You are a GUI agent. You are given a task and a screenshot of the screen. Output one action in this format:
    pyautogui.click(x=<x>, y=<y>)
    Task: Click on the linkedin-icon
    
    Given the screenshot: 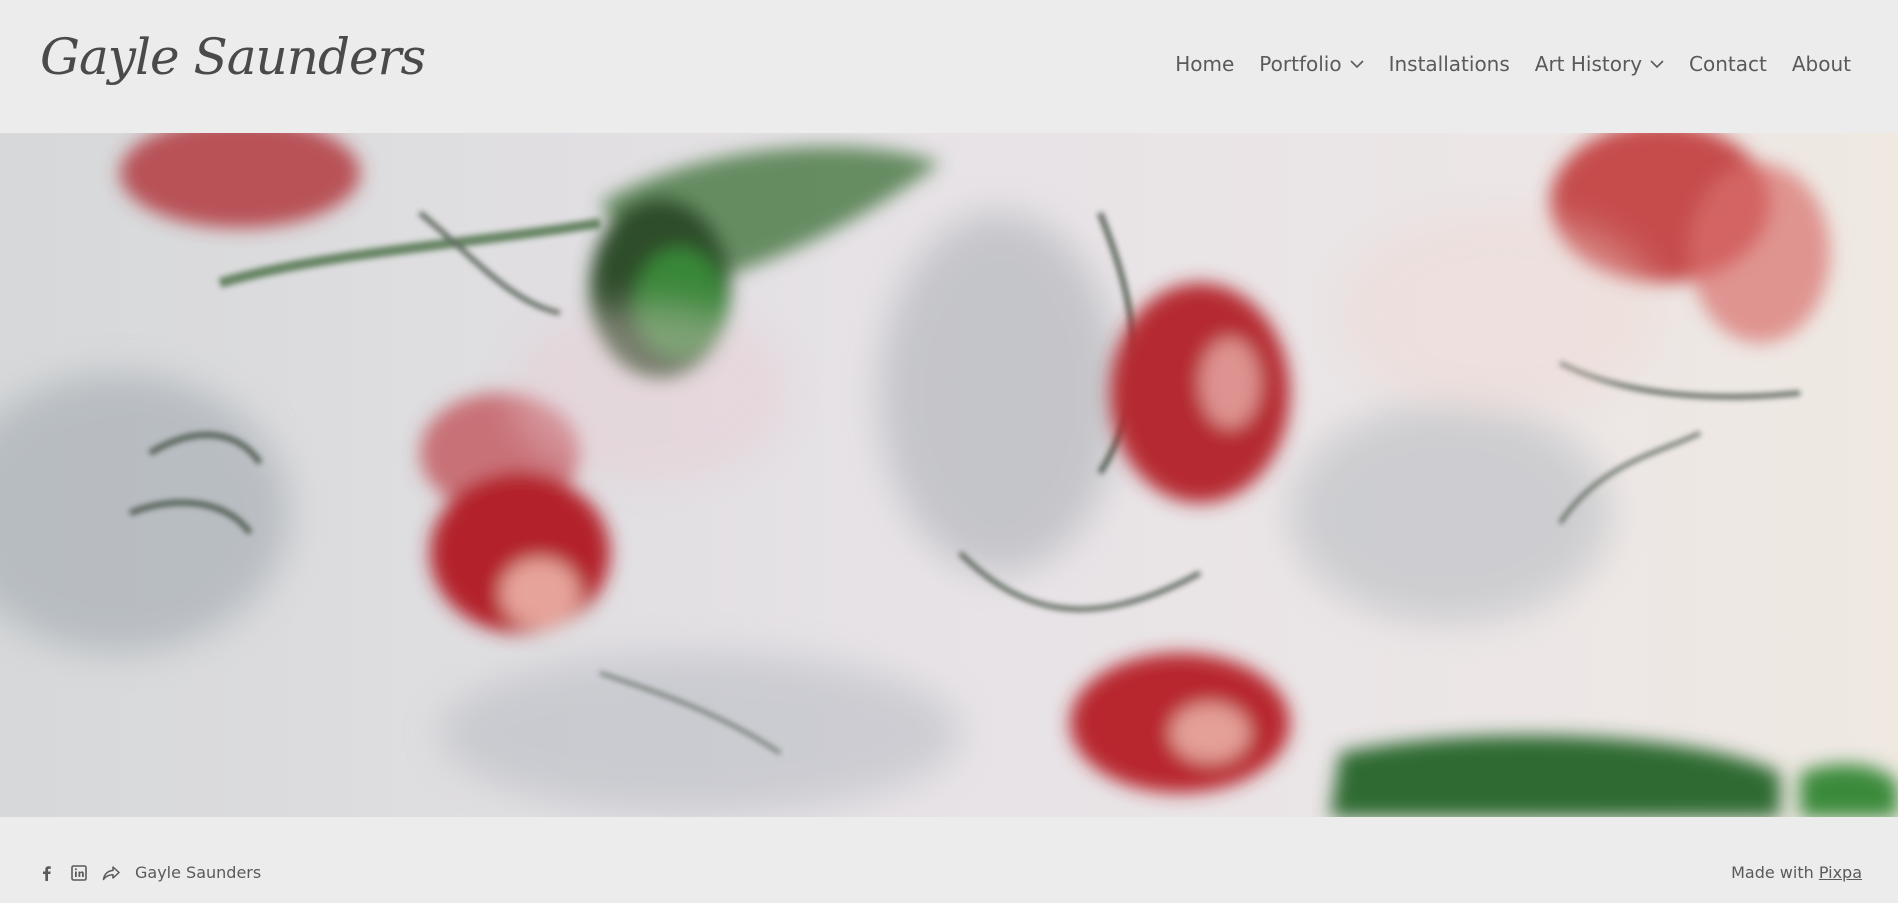 What is the action you would take?
    pyautogui.click(x=79, y=873)
    